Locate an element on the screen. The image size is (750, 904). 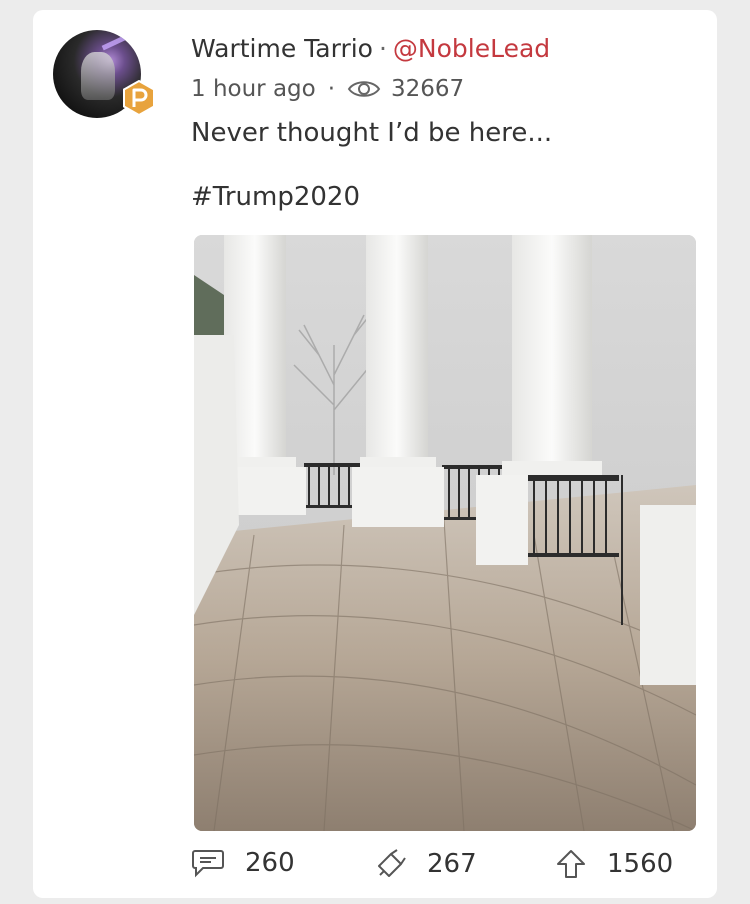
comment-bubble-icon is located at coordinates (208, 864).